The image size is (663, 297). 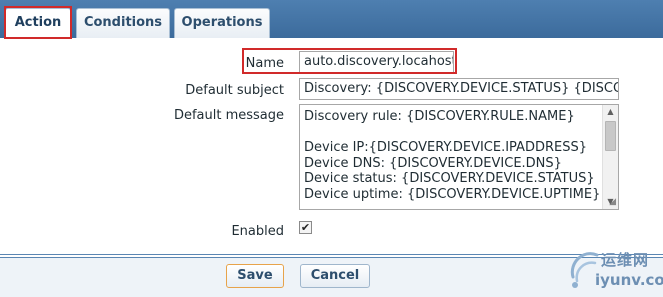 What do you see at coordinates (228, 115) in the screenshot?
I see `default-message-label: Default message` at bounding box center [228, 115].